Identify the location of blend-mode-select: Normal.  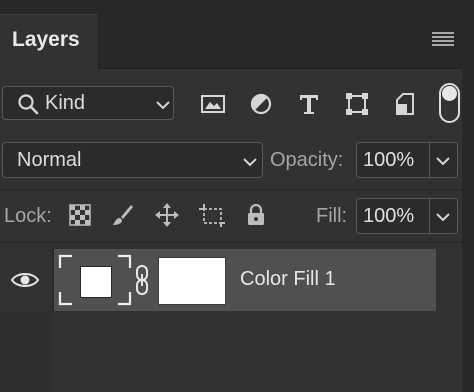
(132, 160).